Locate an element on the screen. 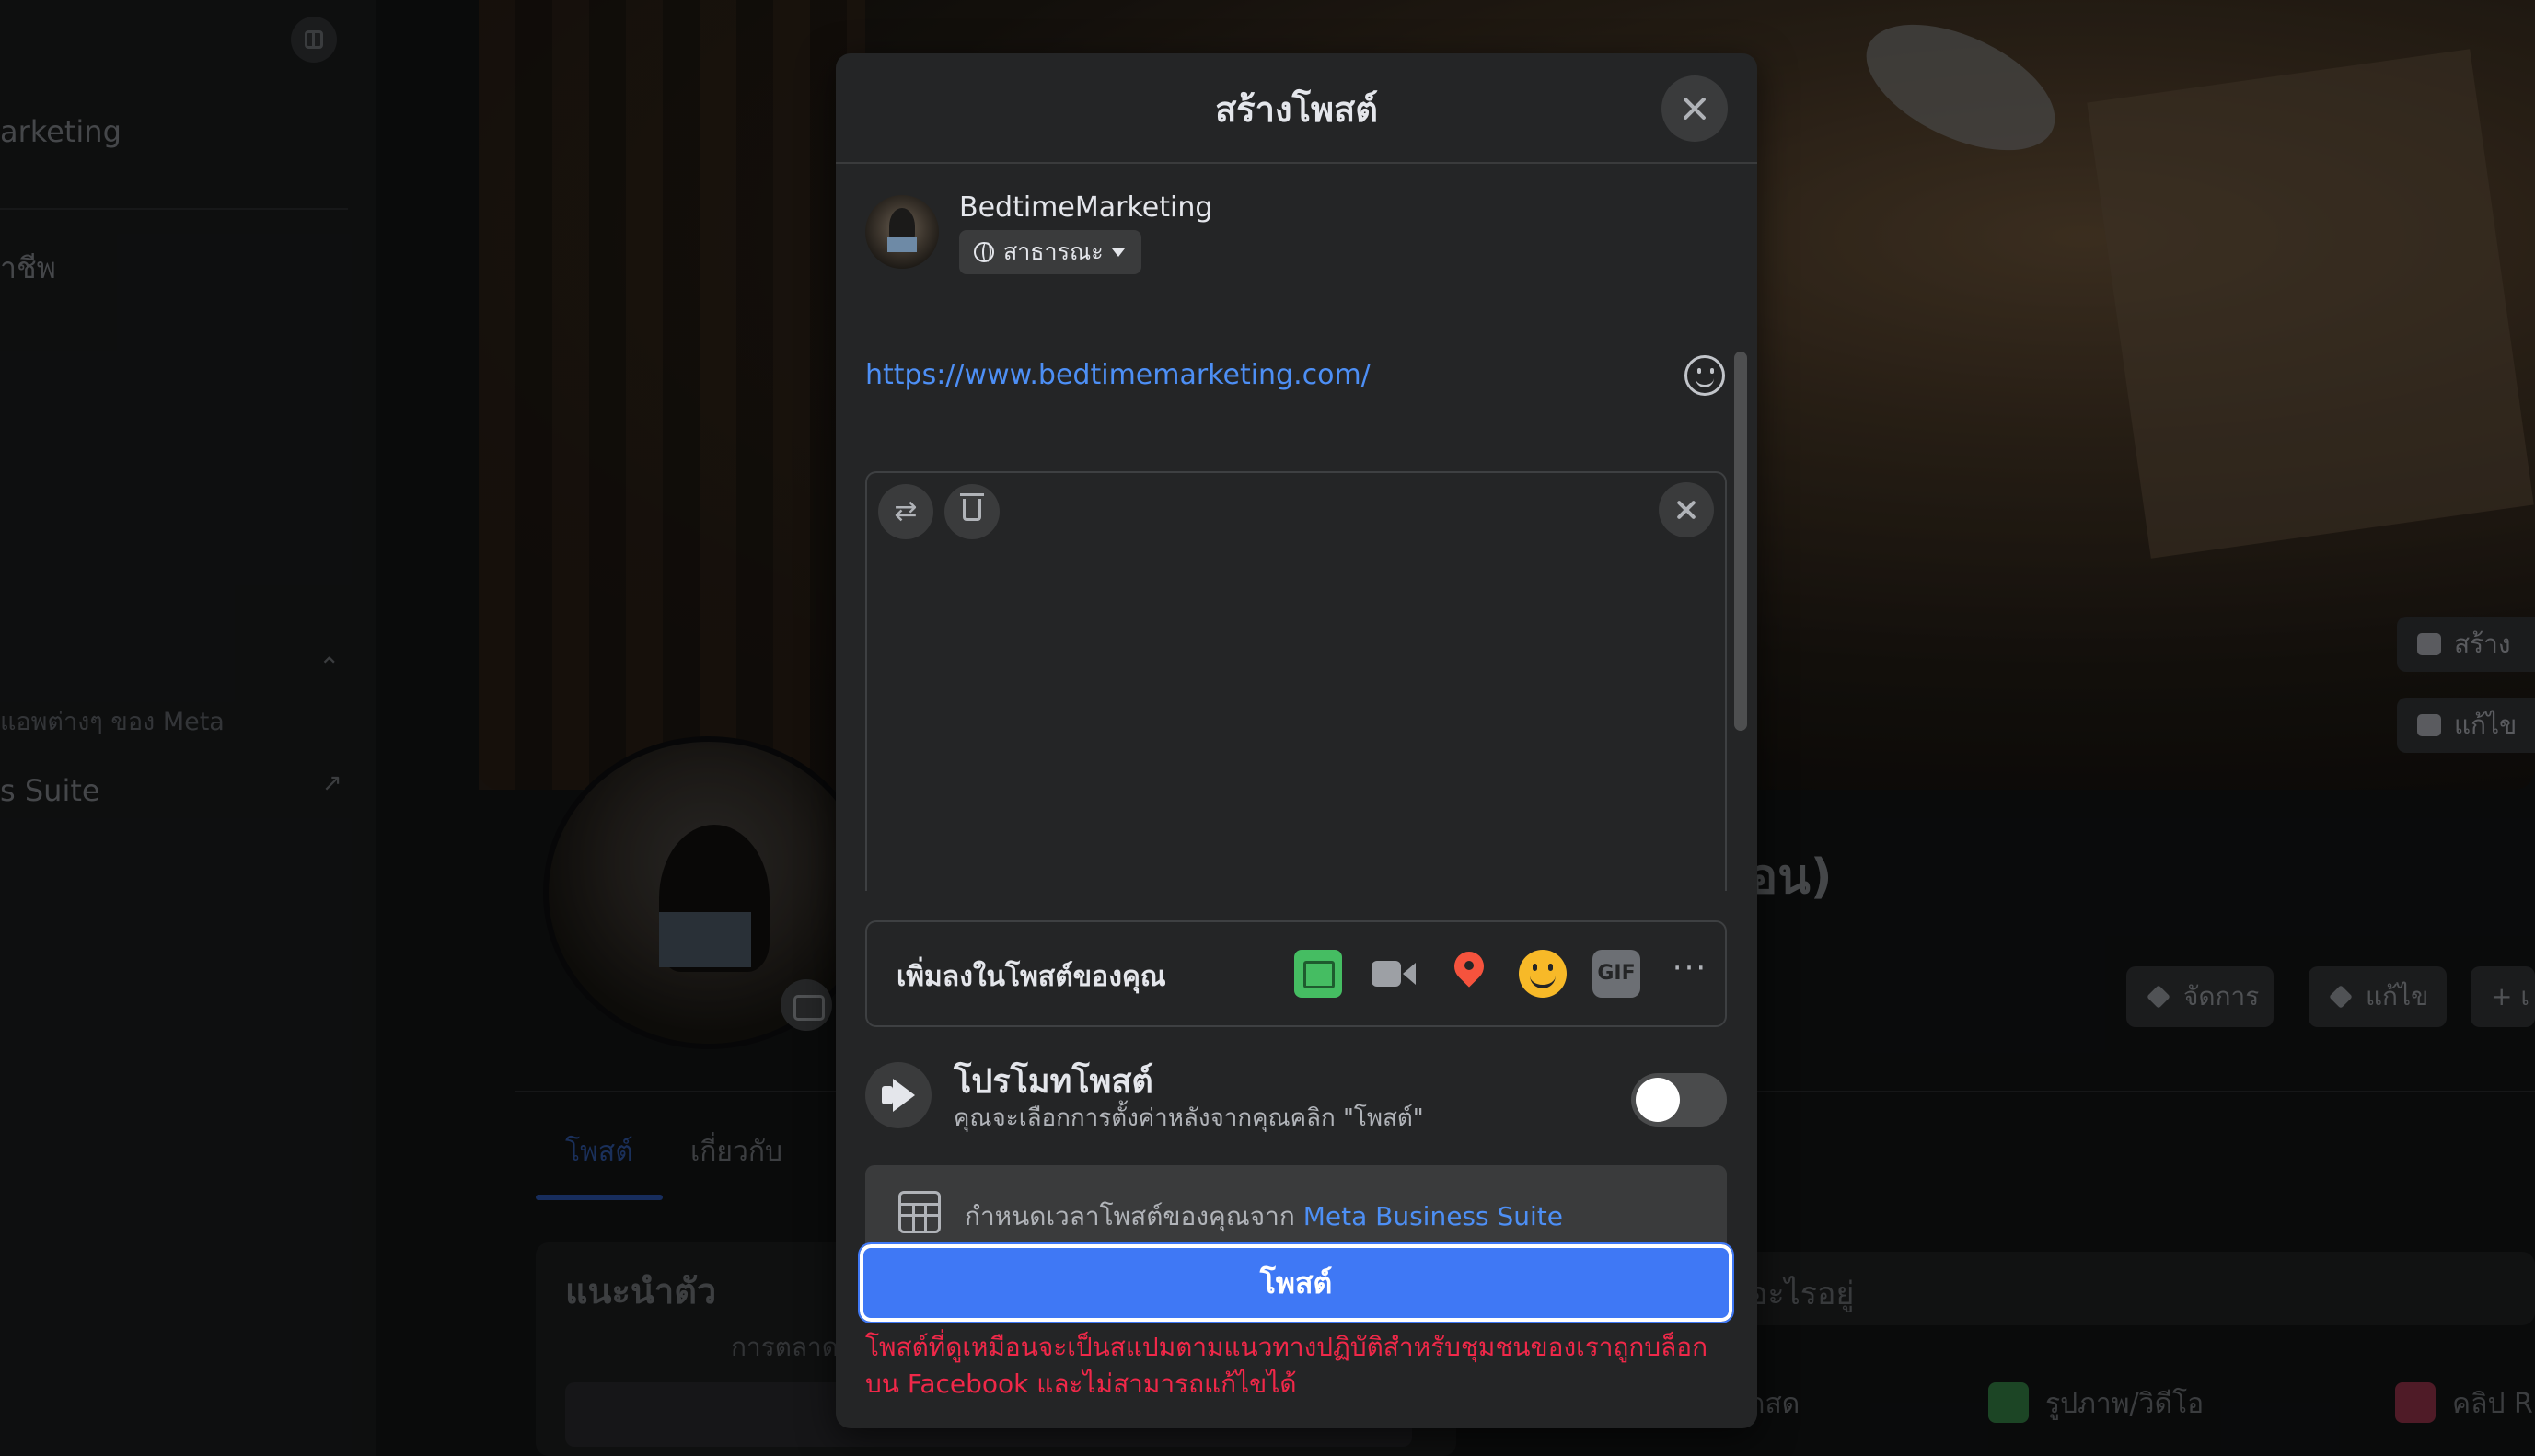 The width and height of the screenshot is (2535, 1456). delete-preview-button is located at coordinates (972, 511).